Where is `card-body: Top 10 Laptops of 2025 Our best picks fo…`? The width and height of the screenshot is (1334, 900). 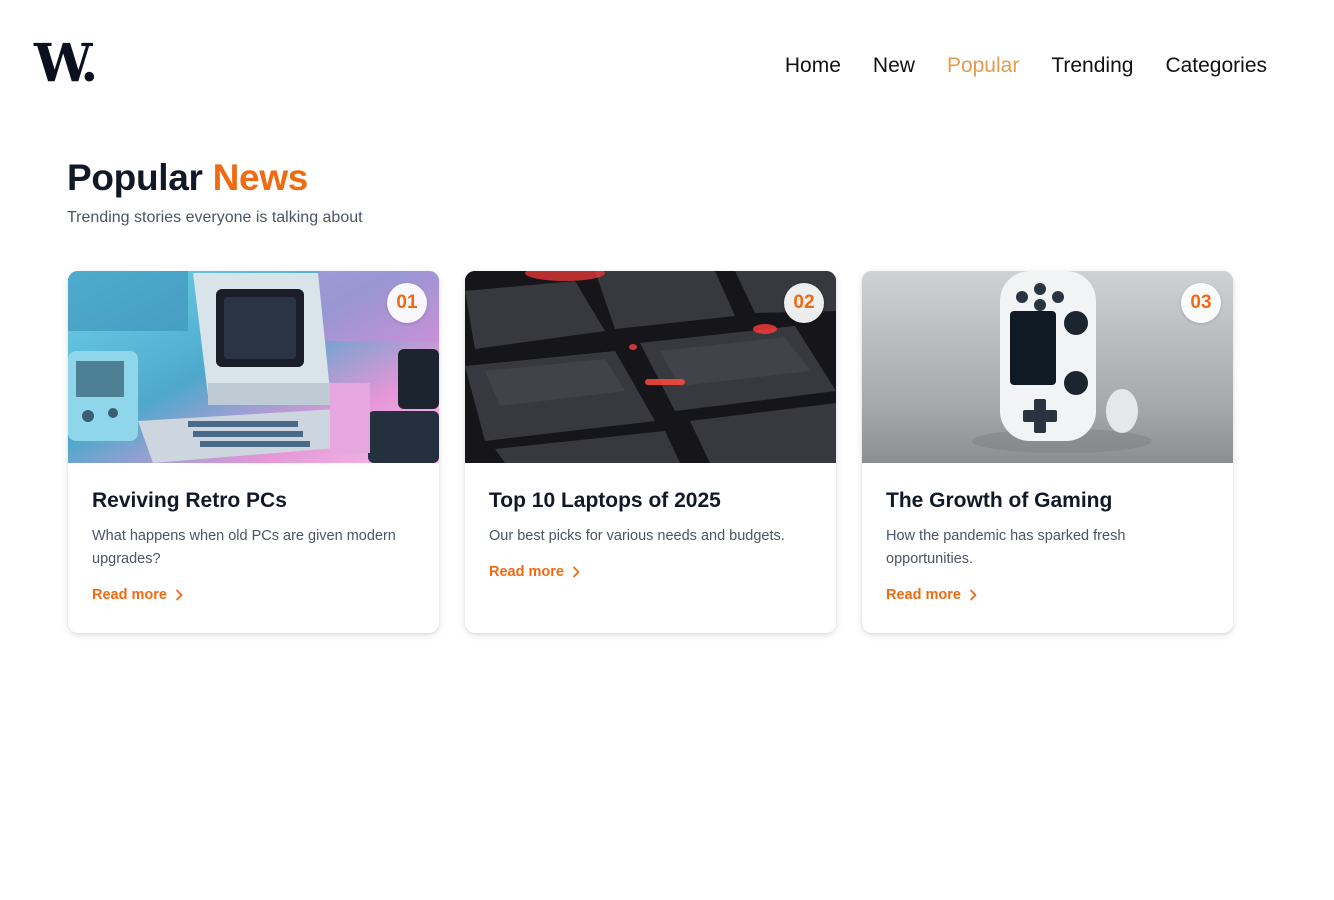 card-body: Top 10 Laptops of 2025 Our best picks fo… is located at coordinates (650, 522).